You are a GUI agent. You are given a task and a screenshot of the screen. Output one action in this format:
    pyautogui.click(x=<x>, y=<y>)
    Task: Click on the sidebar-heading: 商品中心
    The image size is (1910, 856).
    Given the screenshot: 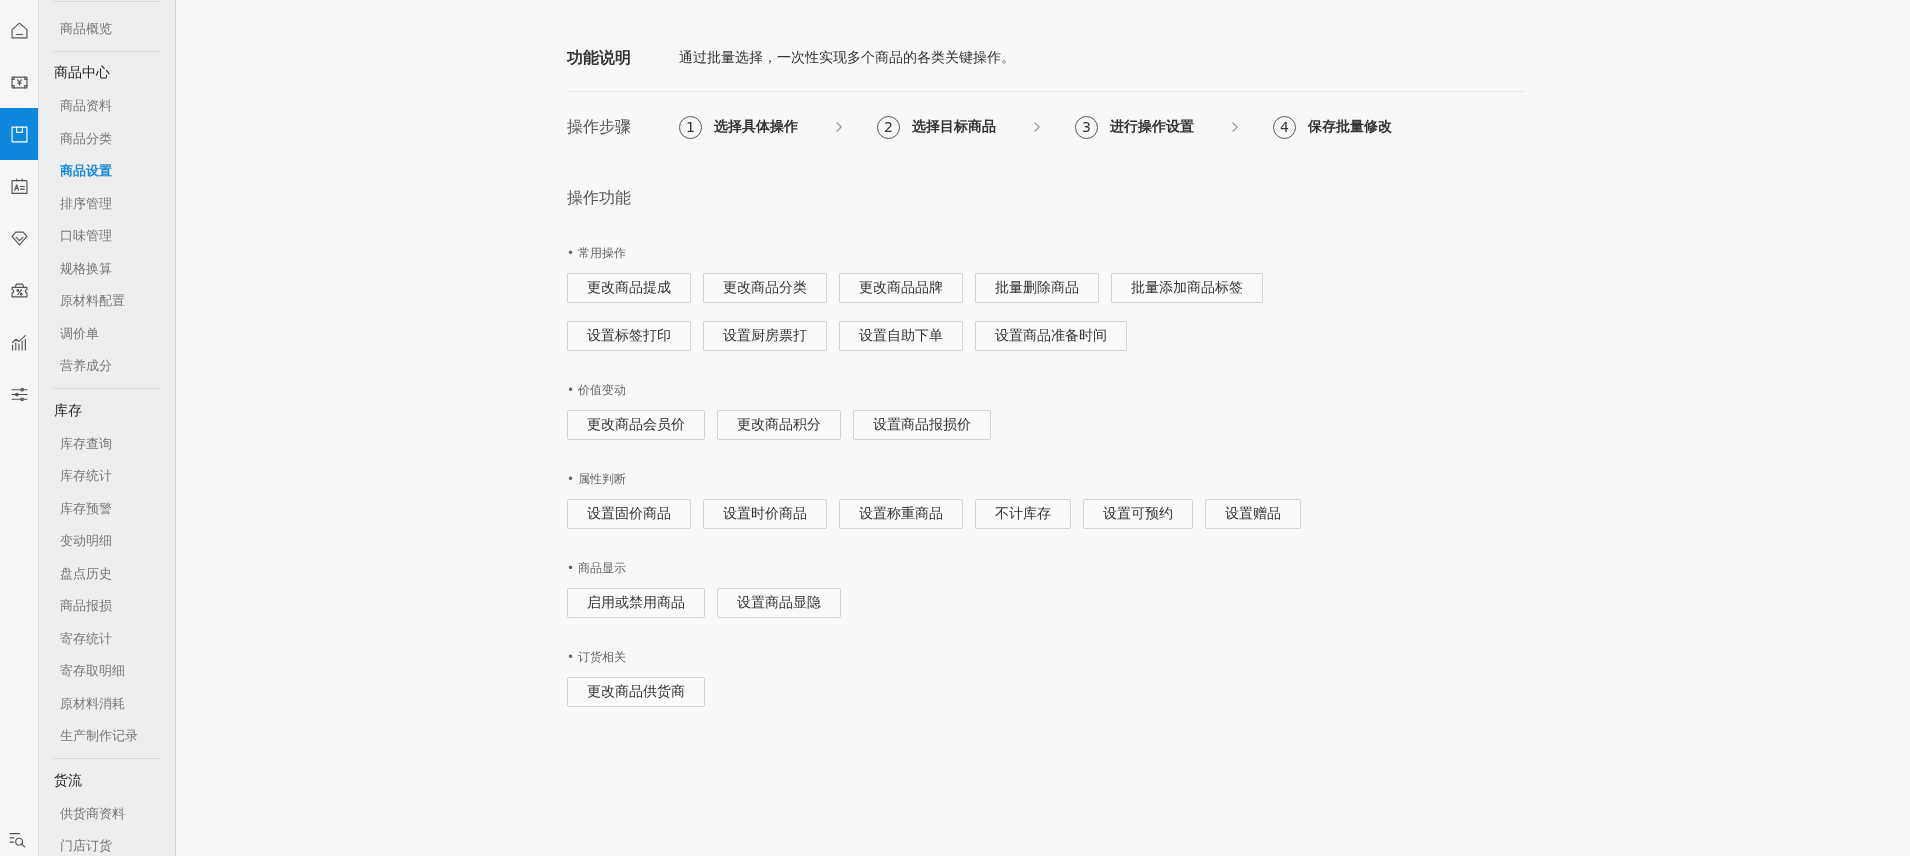 What is the action you would take?
    pyautogui.click(x=82, y=72)
    